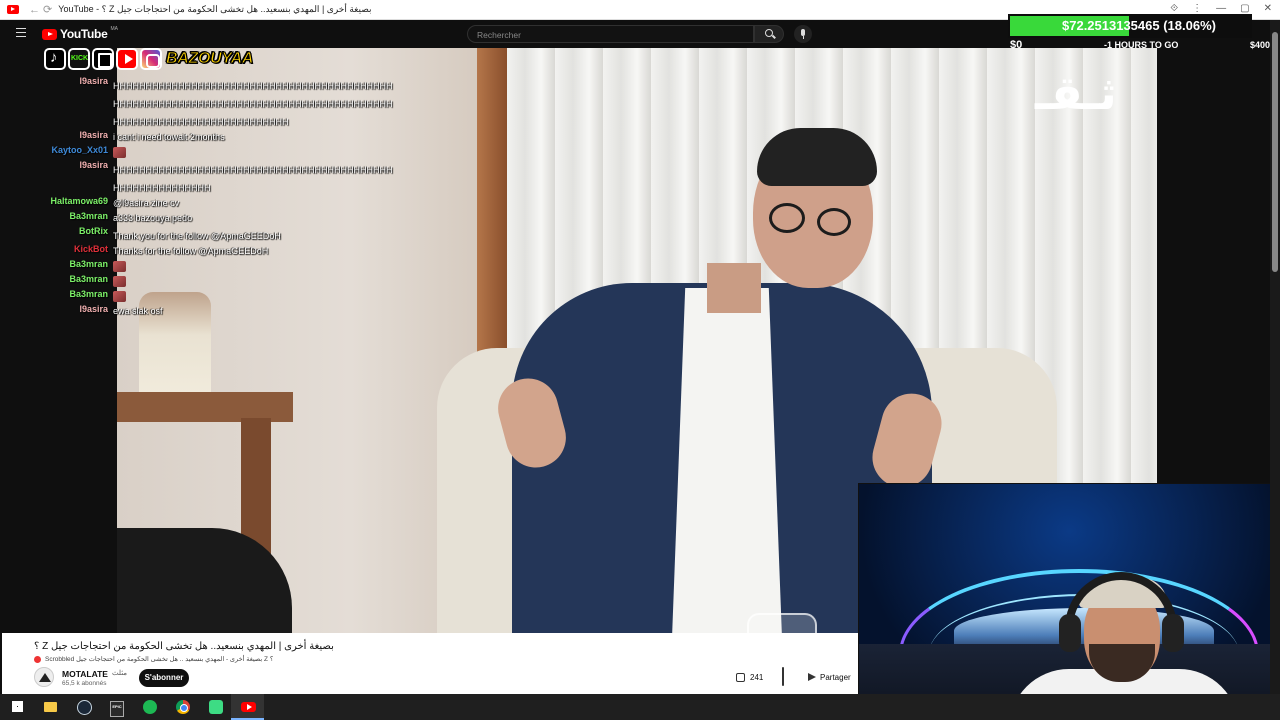 Image resolution: width=1280 pixels, height=720 pixels. Describe the element at coordinates (103, 59) in the screenshot. I see `twitch-icon` at that location.